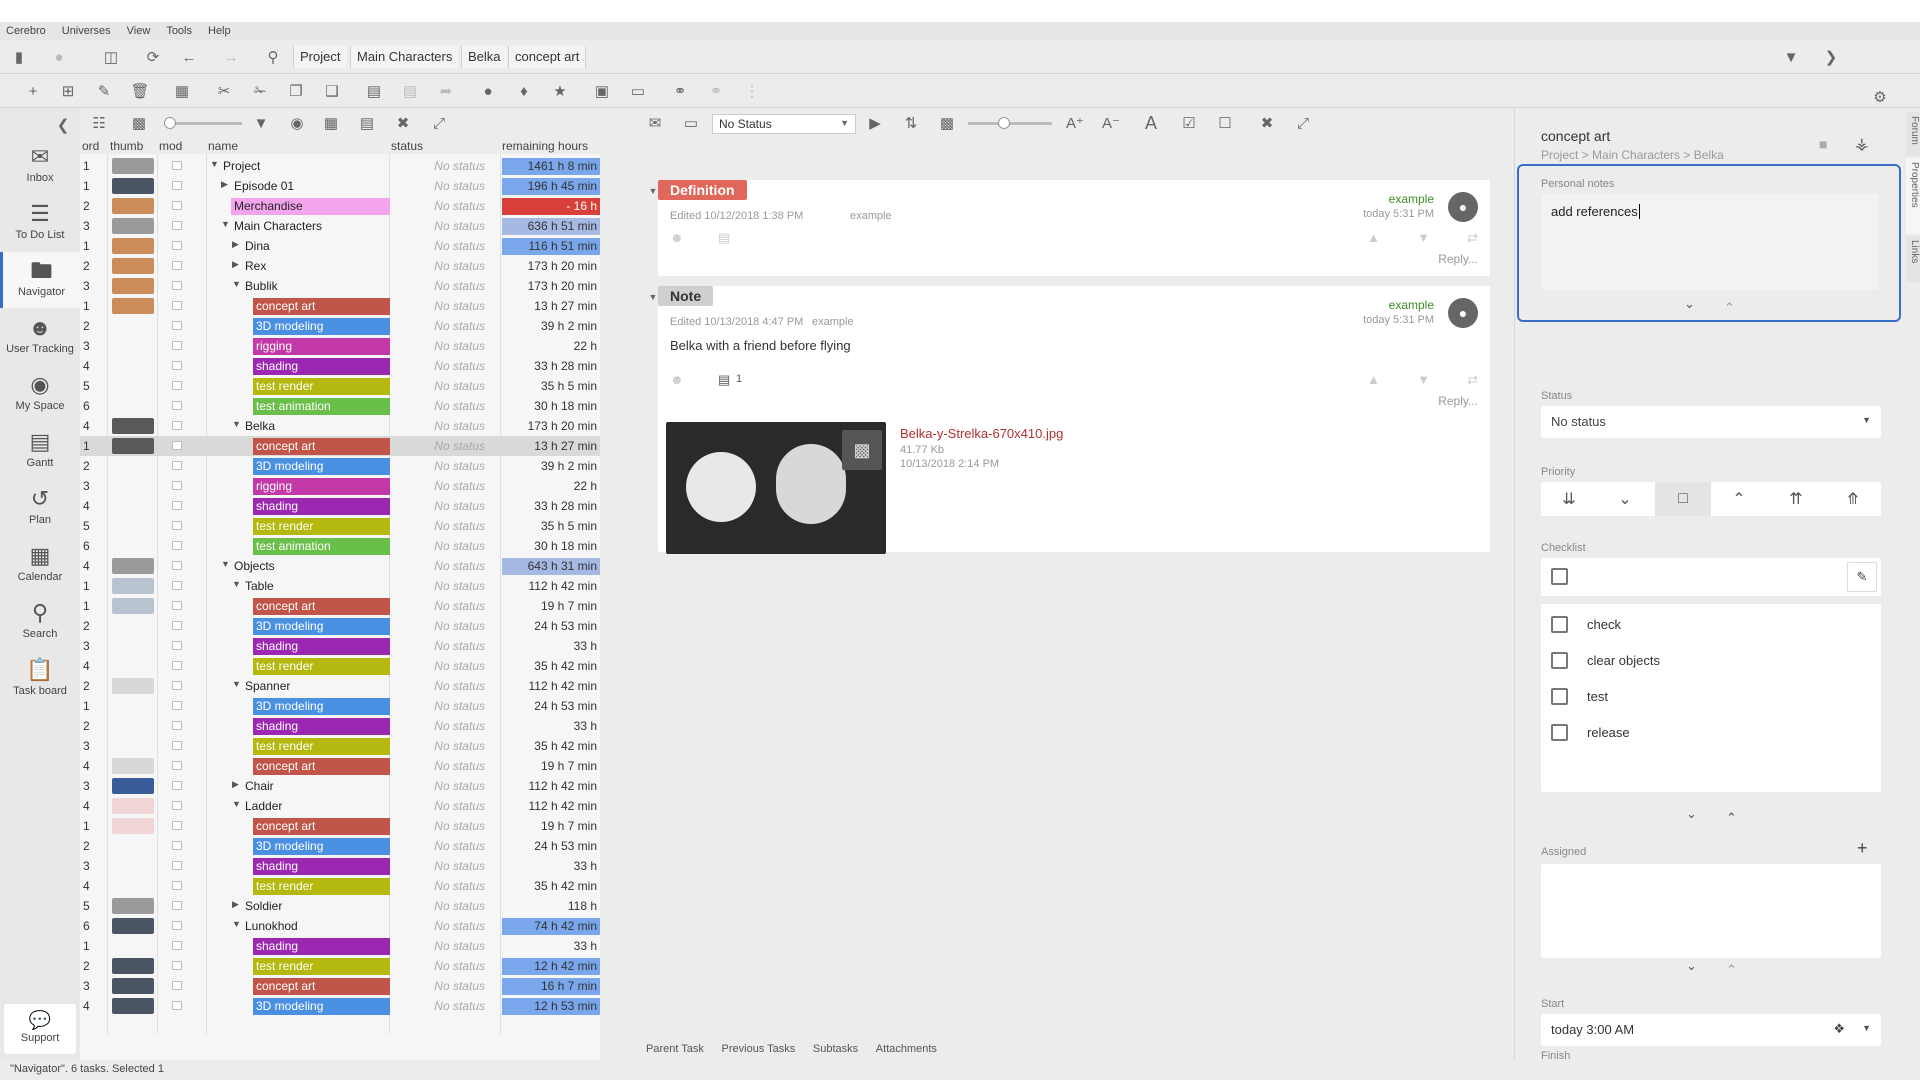 The image size is (1920, 1080). What do you see at coordinates (981, 433) in the screenshot?
I see `attachment-filename: Belka-y-Strelka-670x410.jpg` at bounding box center [981, 433].